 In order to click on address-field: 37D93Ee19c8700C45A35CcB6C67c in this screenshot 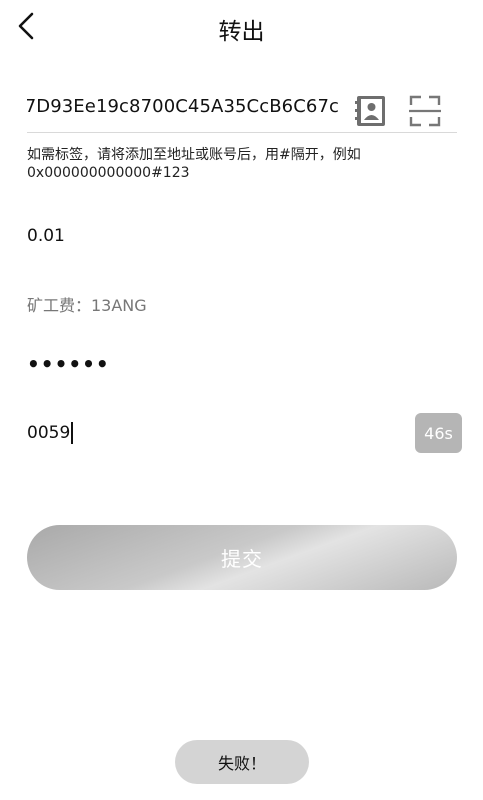, I will do `click(242, 109)`.